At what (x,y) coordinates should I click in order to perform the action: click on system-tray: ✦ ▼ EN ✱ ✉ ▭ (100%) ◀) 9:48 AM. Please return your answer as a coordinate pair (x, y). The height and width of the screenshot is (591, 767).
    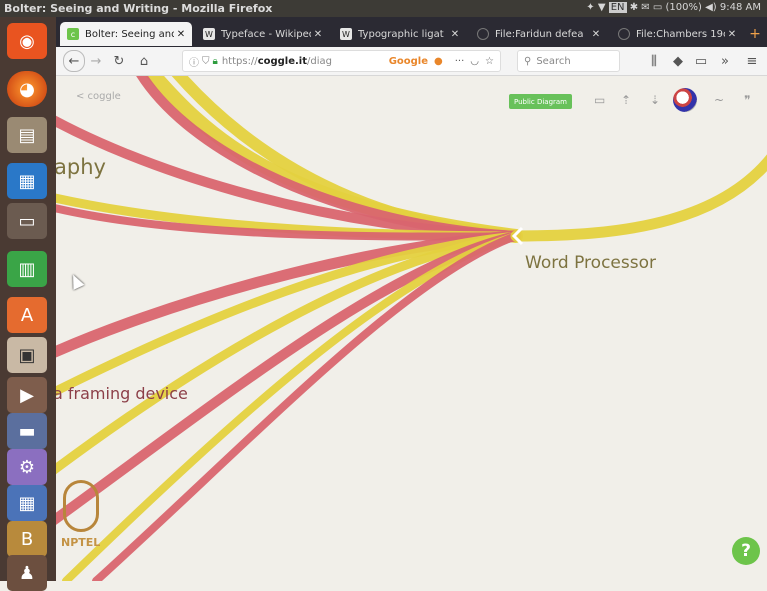
    Looking at the image, I should click on (673, 7).